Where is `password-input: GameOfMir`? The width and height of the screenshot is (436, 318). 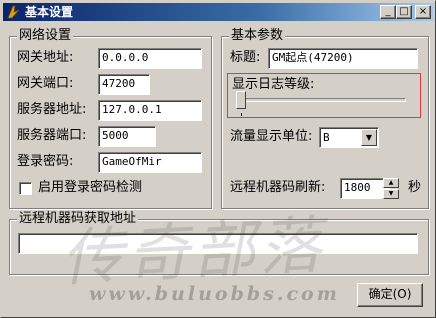
password-input: GameOfMir is located at coordinates (150, 162).